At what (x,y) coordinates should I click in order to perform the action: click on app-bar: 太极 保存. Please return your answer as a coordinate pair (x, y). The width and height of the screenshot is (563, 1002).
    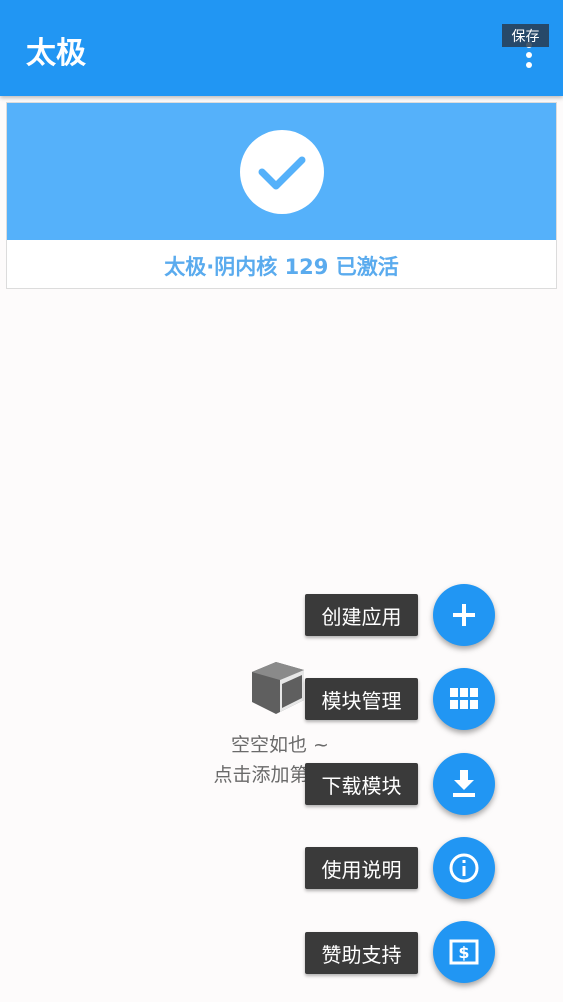
    Looking at the image, I should click on (281, 48).